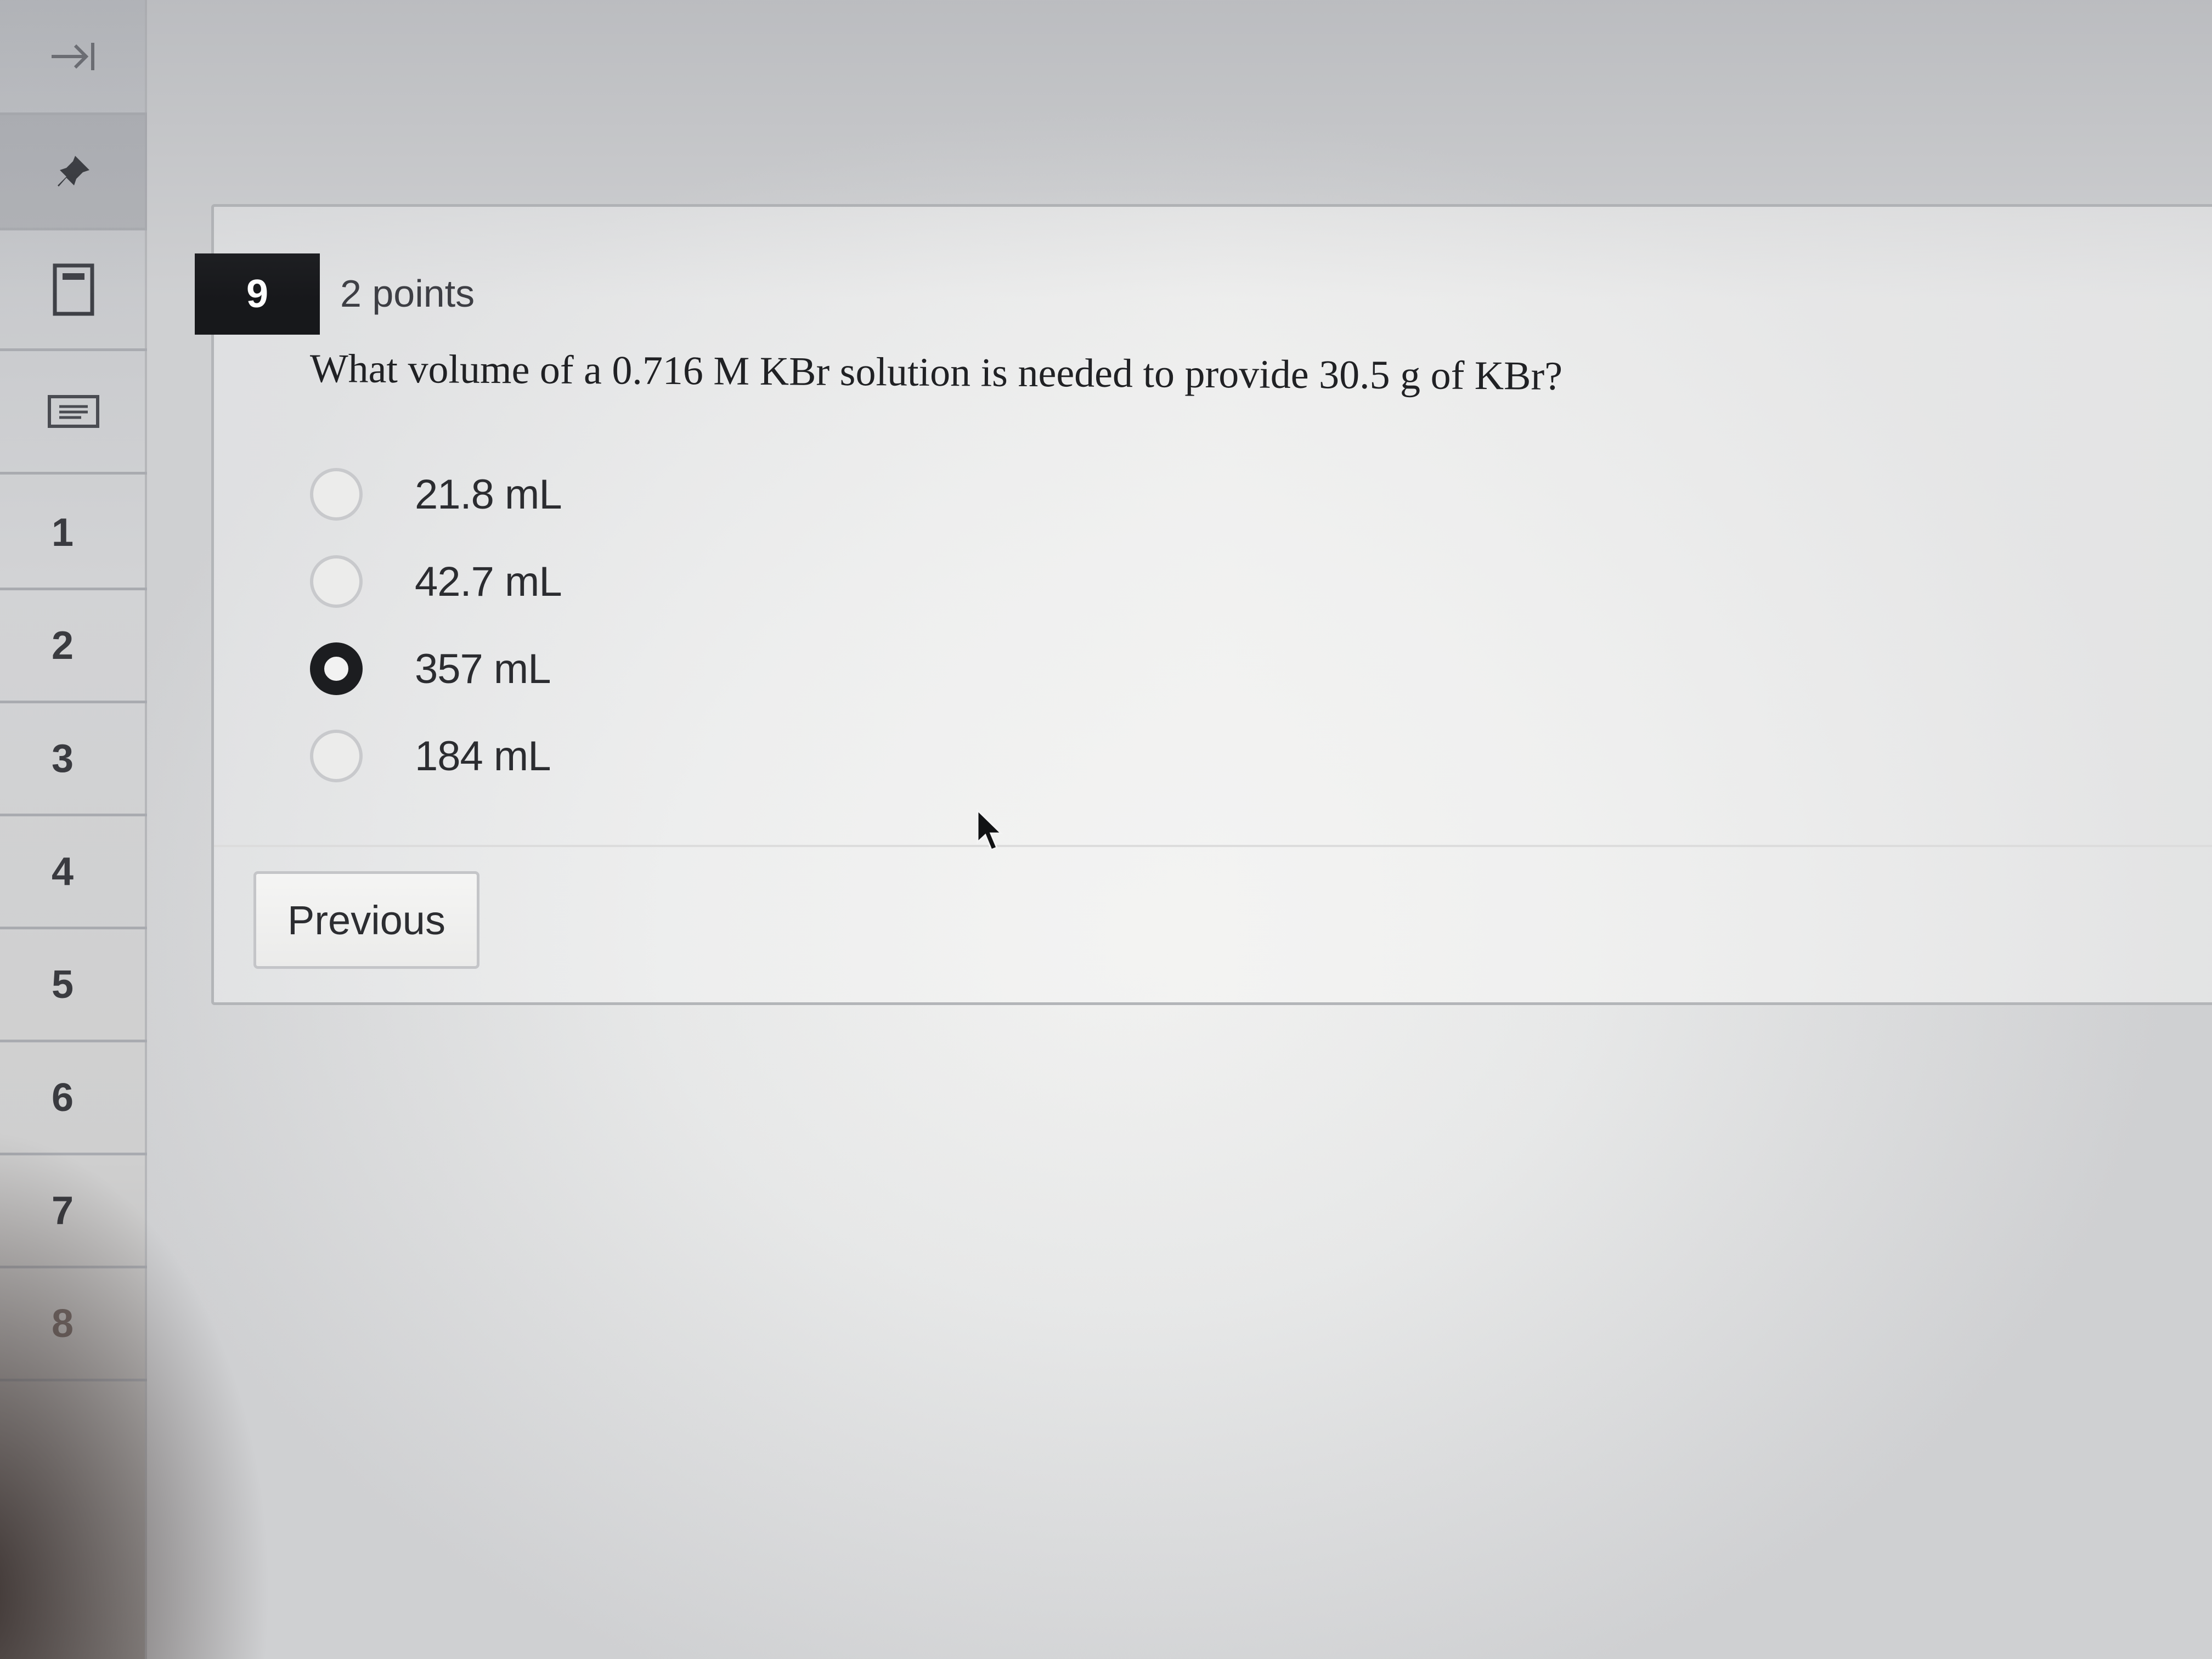 This screenshot has width=2212, height=1659. I want to click on question-nav-item: 6, so click(73, 1098).